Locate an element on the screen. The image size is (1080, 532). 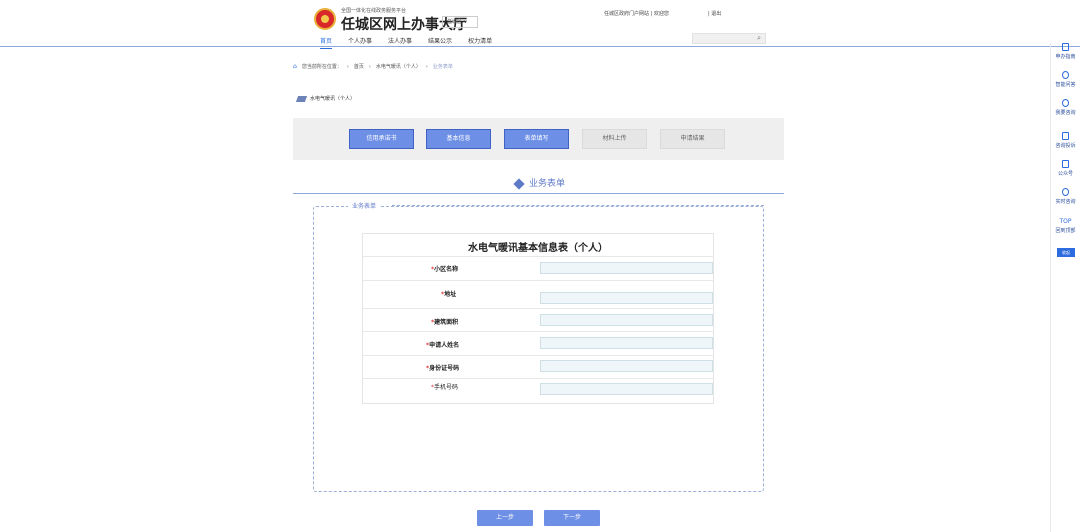
home-icon: ⌂ is located at coordinates (295, 66).